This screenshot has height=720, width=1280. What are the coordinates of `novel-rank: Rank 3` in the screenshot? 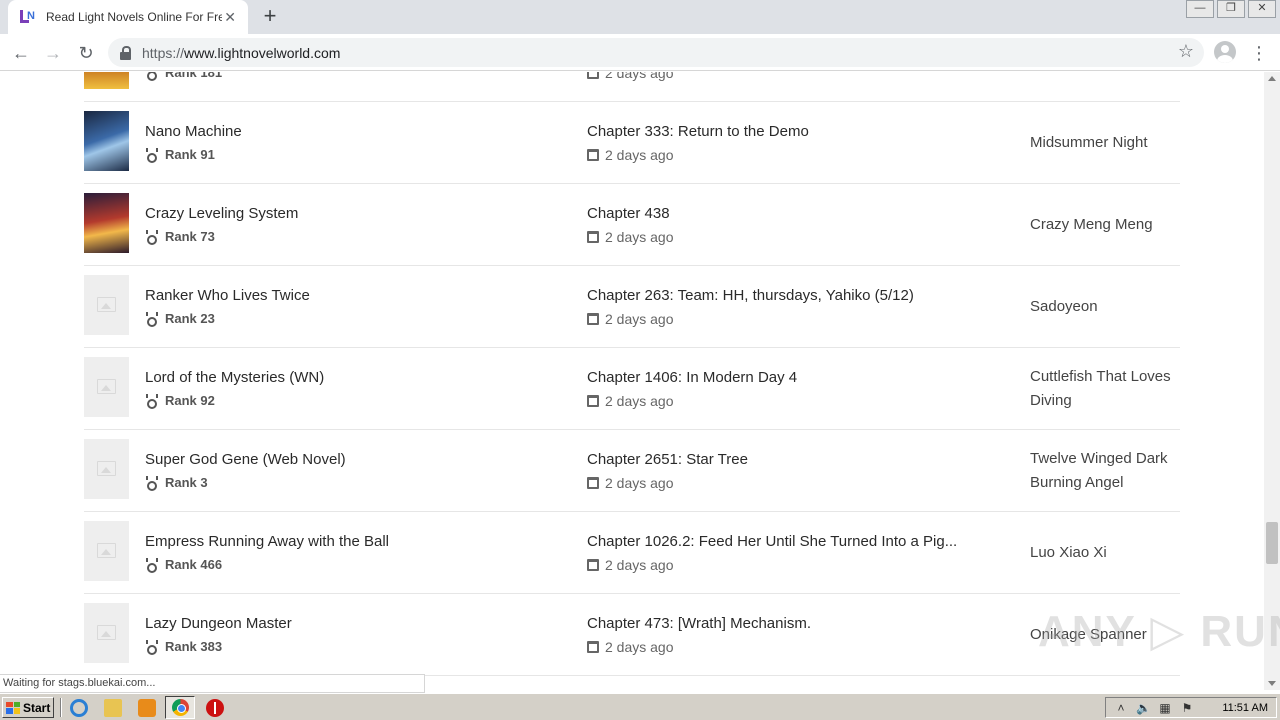 It's located at (176, 483).